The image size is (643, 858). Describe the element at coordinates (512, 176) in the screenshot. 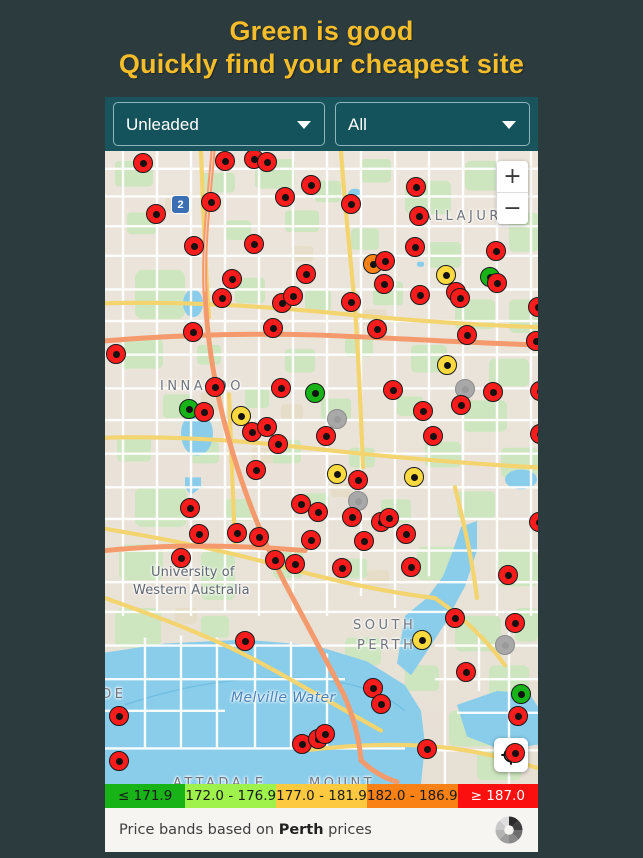

I see `zoom-in-button: +` at that location.